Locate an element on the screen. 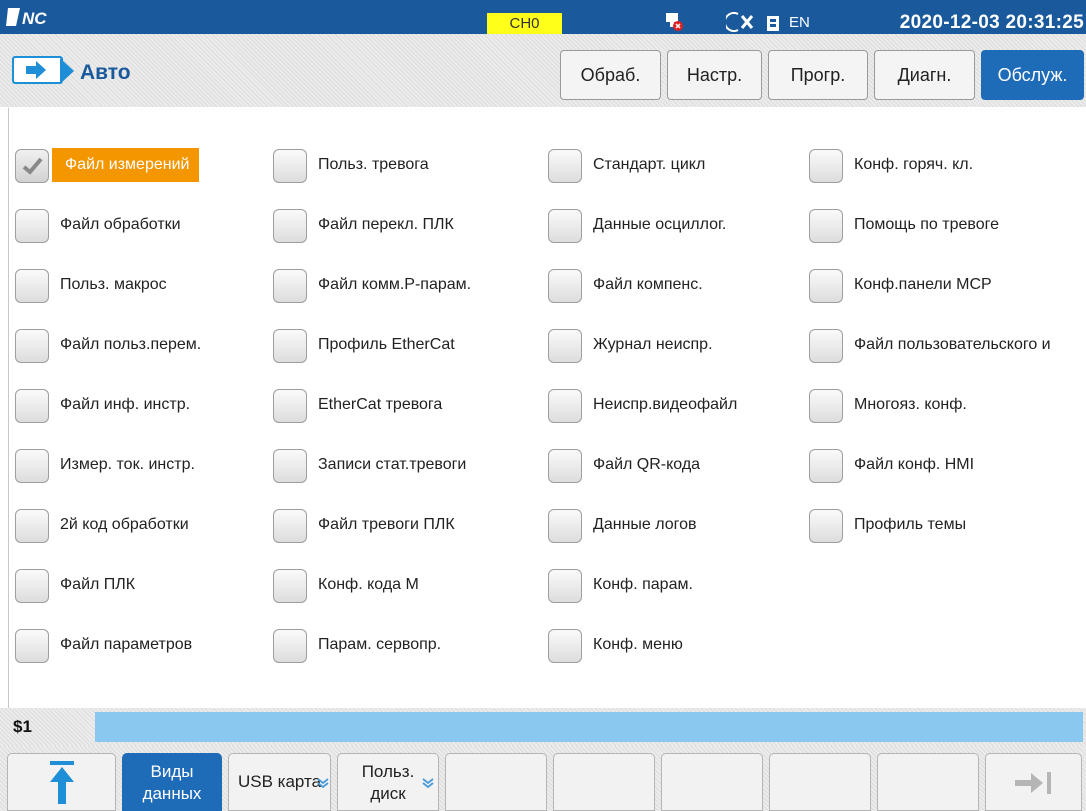 This screenshot has height=811, width=1086. list-item: Файл комм.P-парам. is located at coordinates (398, 286).